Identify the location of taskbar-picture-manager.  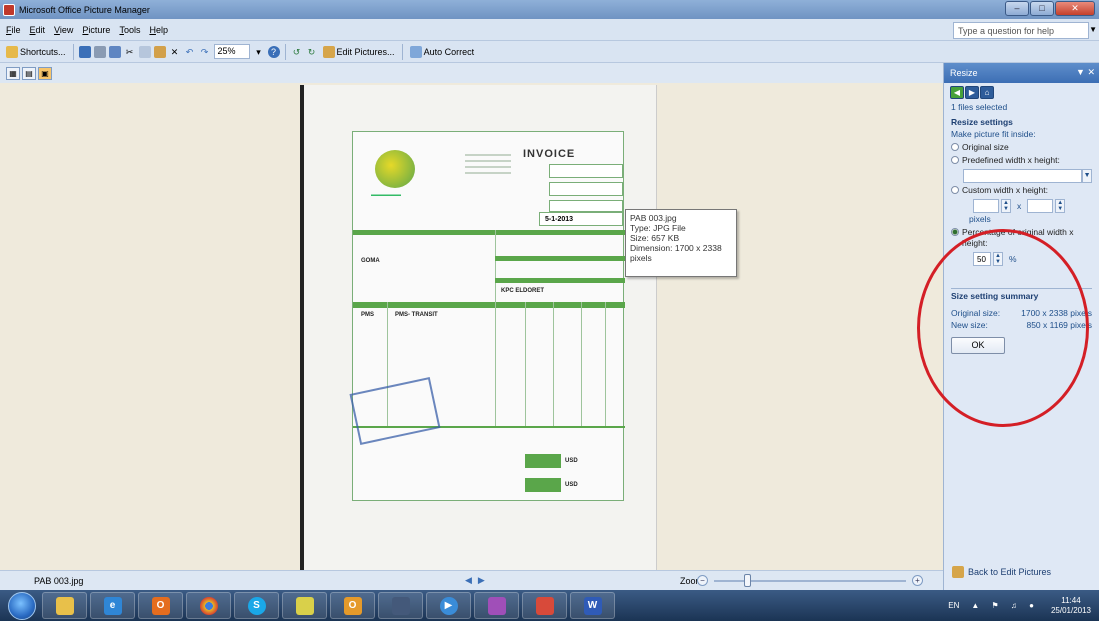
(544, 605).